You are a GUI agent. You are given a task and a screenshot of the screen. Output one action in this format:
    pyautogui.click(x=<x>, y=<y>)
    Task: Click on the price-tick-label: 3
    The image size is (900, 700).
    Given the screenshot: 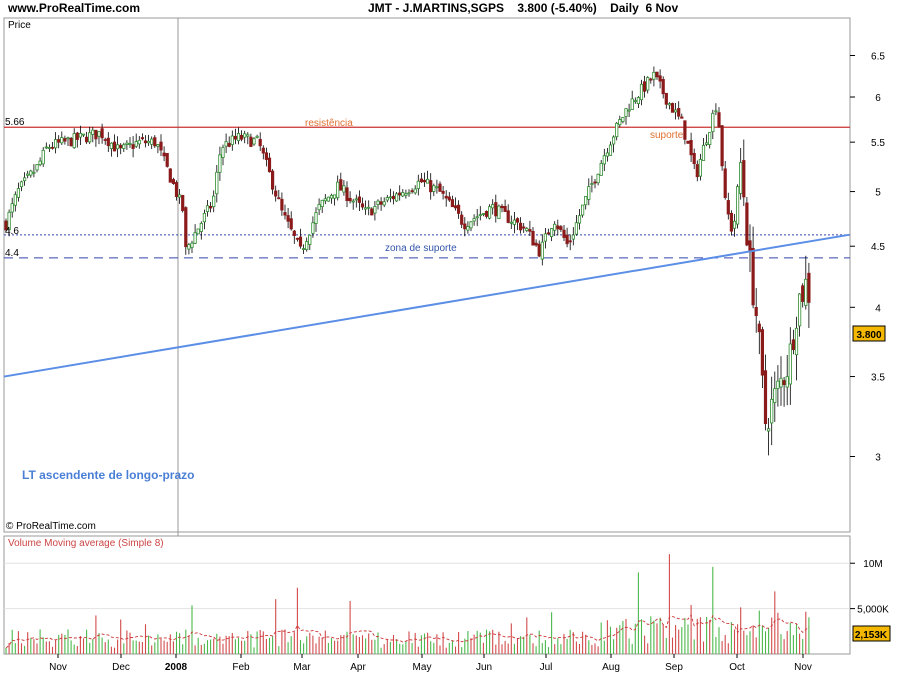 What is the action you would take?
    pyautogui.click(x=878, y=458)
    